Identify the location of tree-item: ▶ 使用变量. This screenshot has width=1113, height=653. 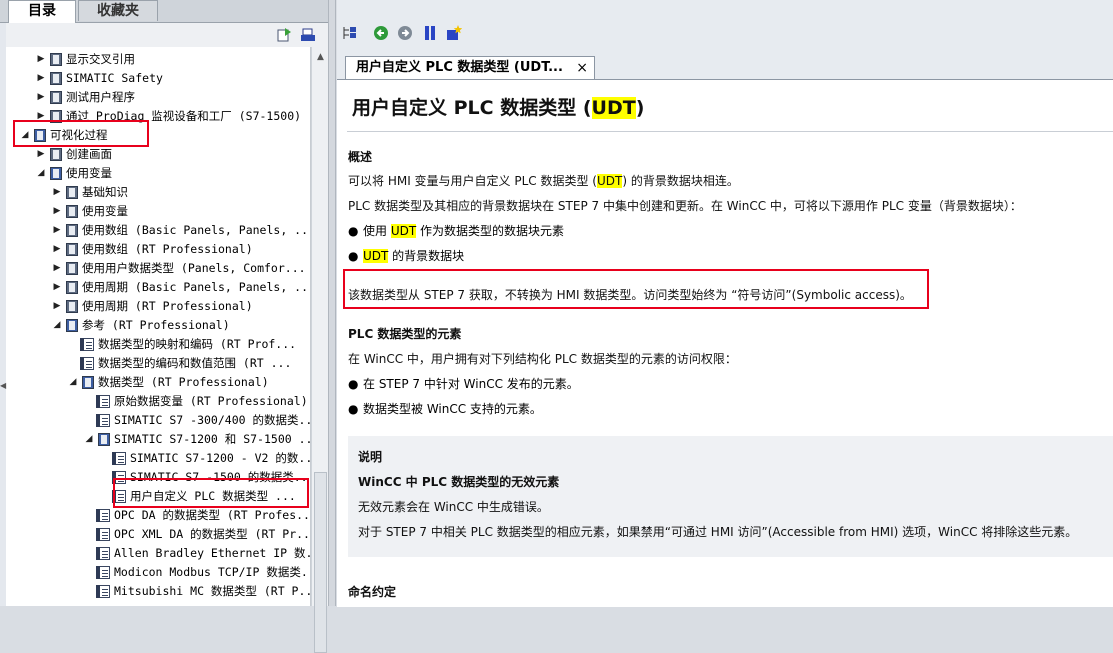
(158, 211).